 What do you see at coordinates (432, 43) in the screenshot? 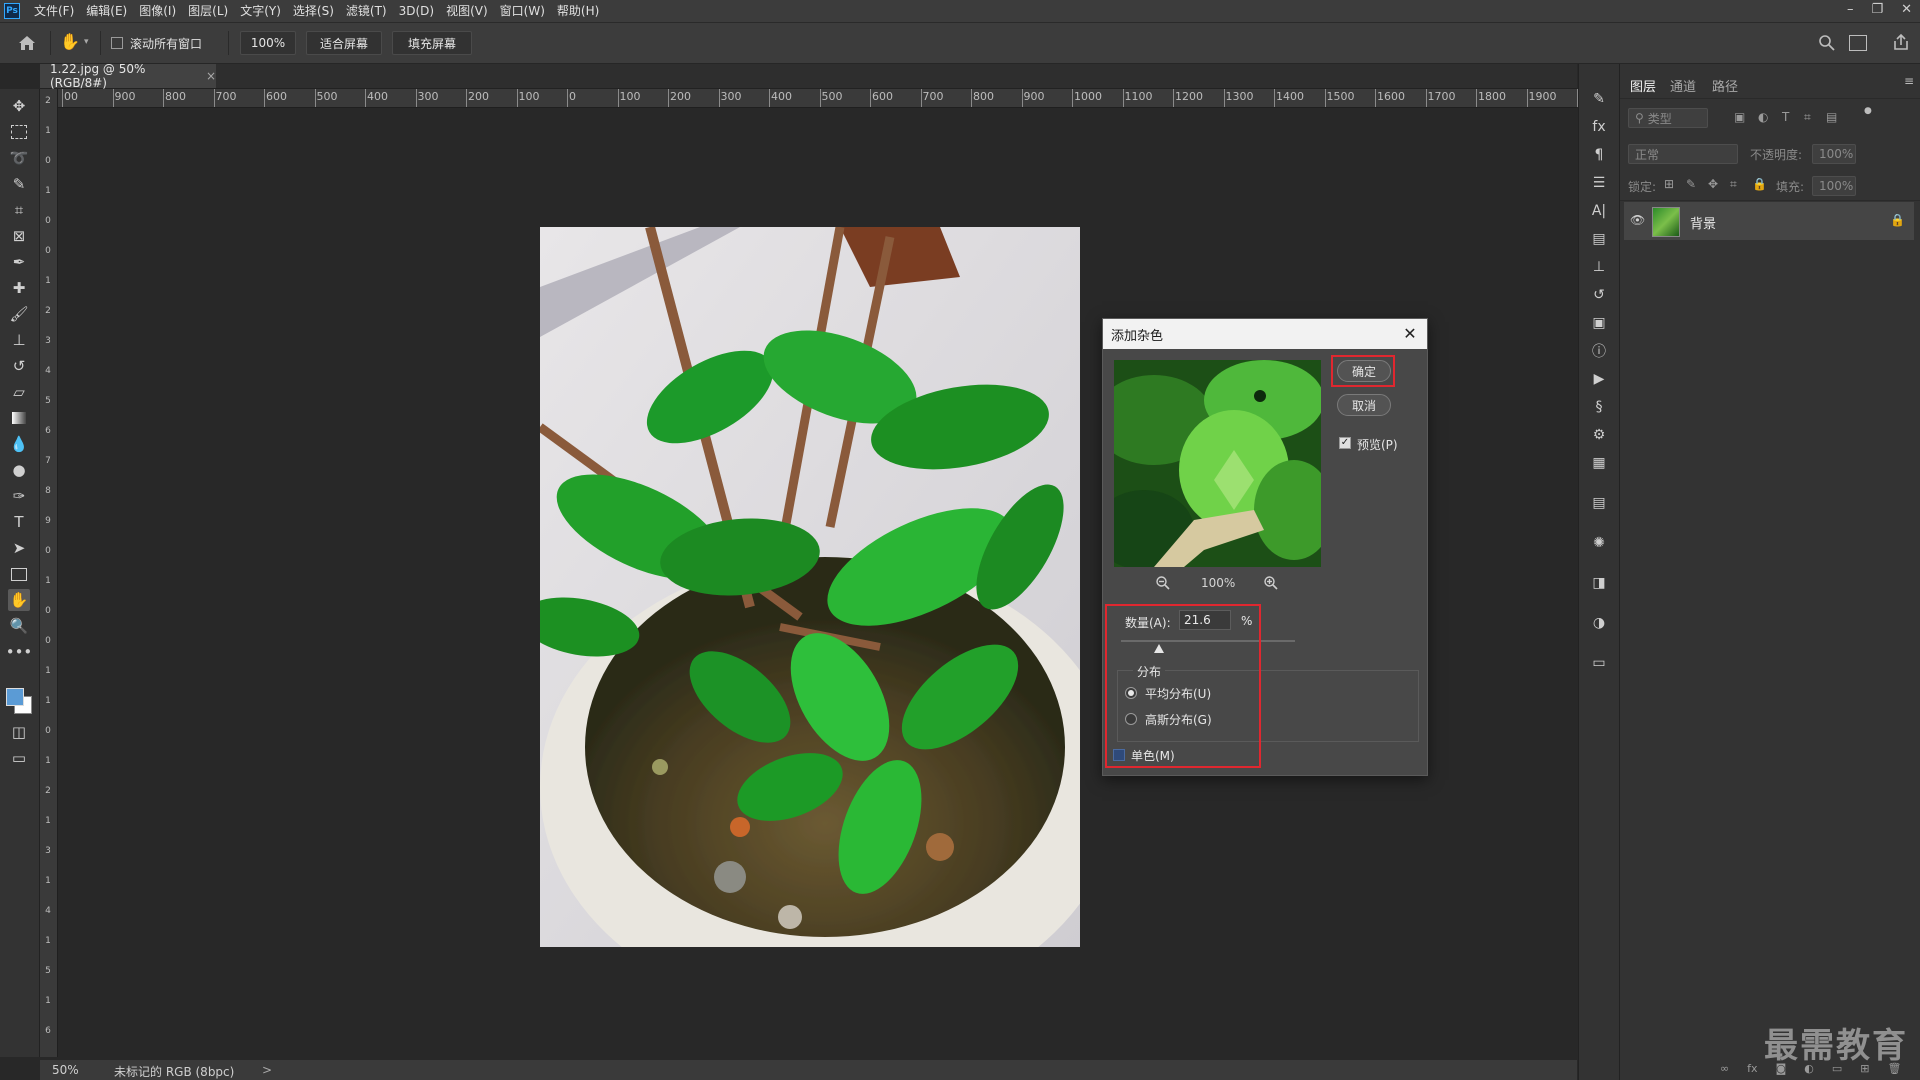
I see `fill-screen-button: 填充屏幕` at bounding box center [432, 43].